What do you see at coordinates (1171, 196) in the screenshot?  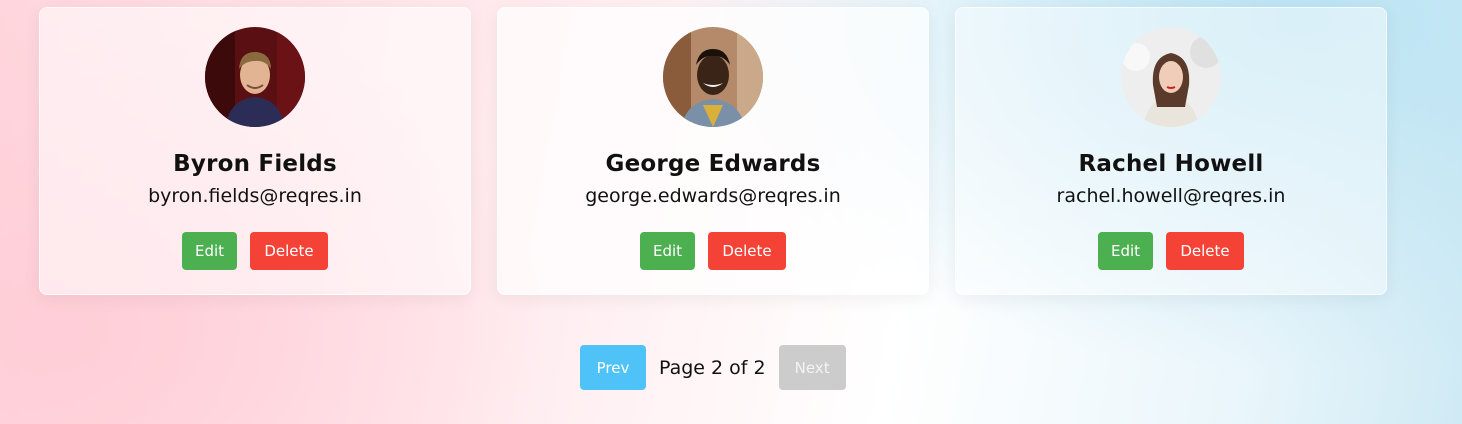 I see `user-email: rachel.howell@reqres.in` at bounding box center [1171, 196].